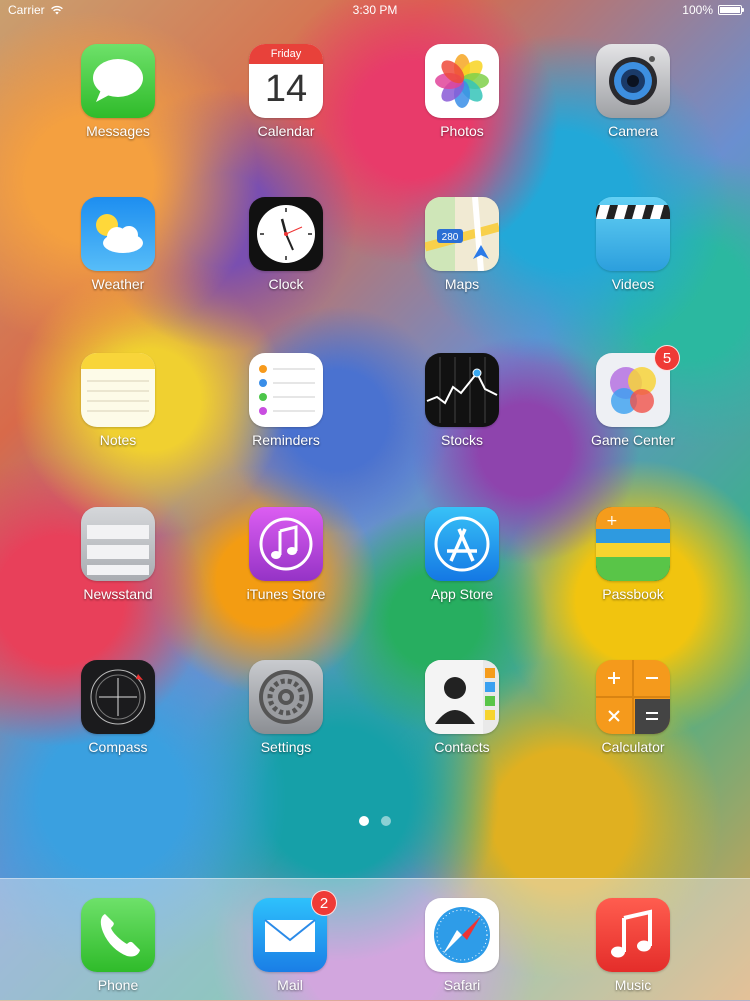  Describe the element at coordinates (118, 131) in the screenshot. I see `app-label-messages: Messages` at that location.